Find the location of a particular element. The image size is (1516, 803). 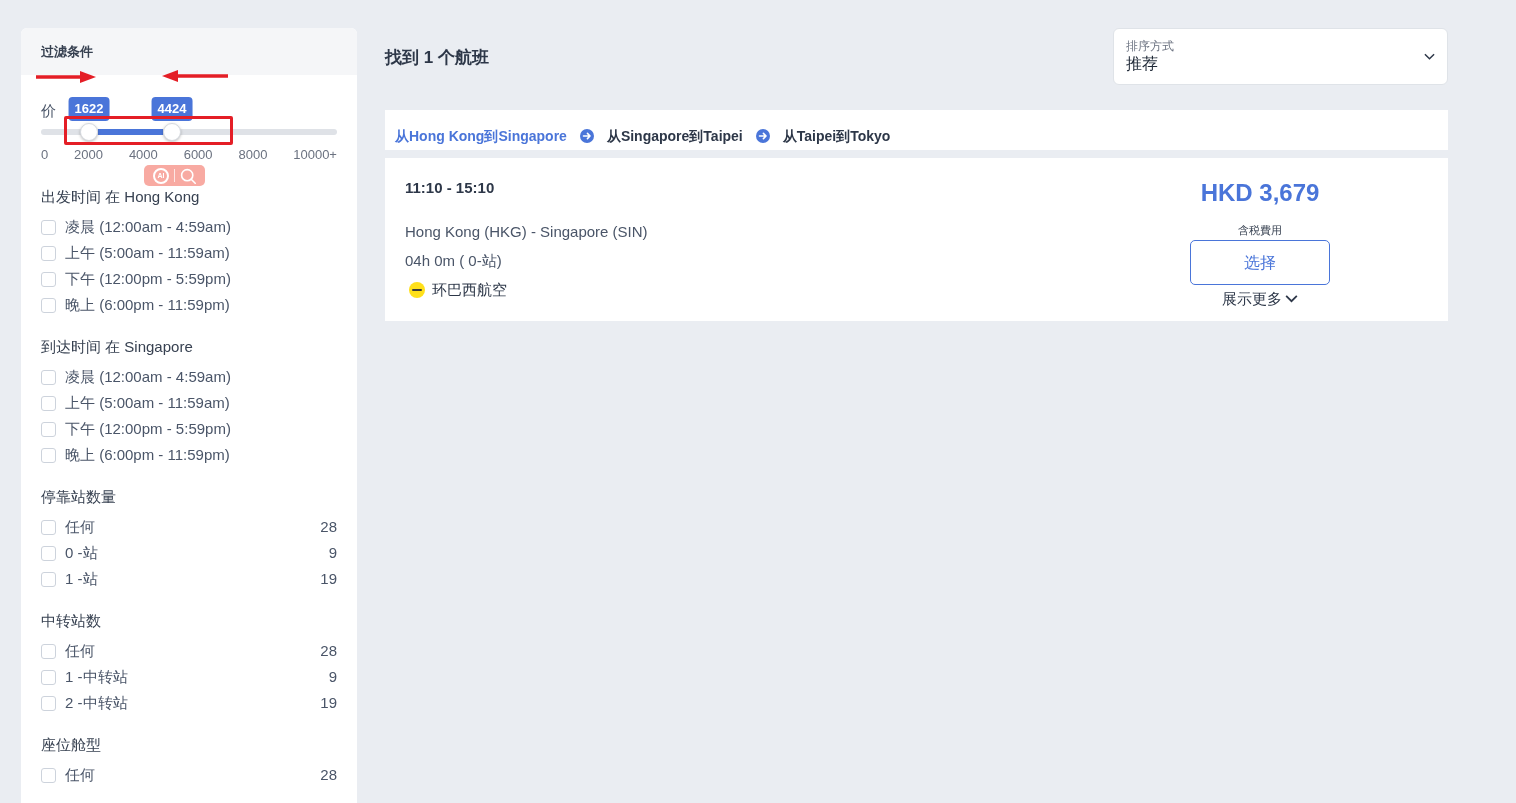

slider-tick-label: 6000 is located at coordinates (198, 155).